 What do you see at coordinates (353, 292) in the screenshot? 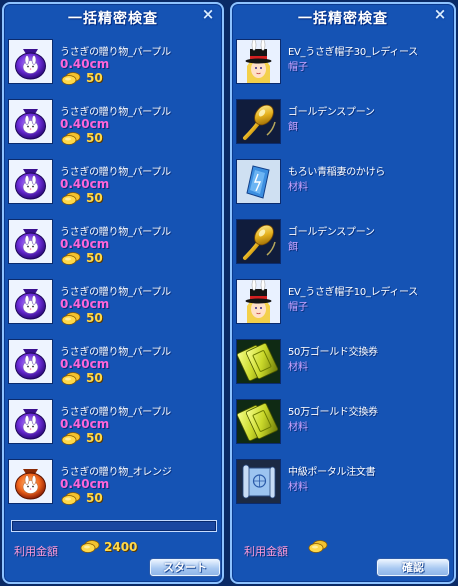
I see `item-name: EV_うさぎ帽子10_レディース` at bounding box center [353, 292].